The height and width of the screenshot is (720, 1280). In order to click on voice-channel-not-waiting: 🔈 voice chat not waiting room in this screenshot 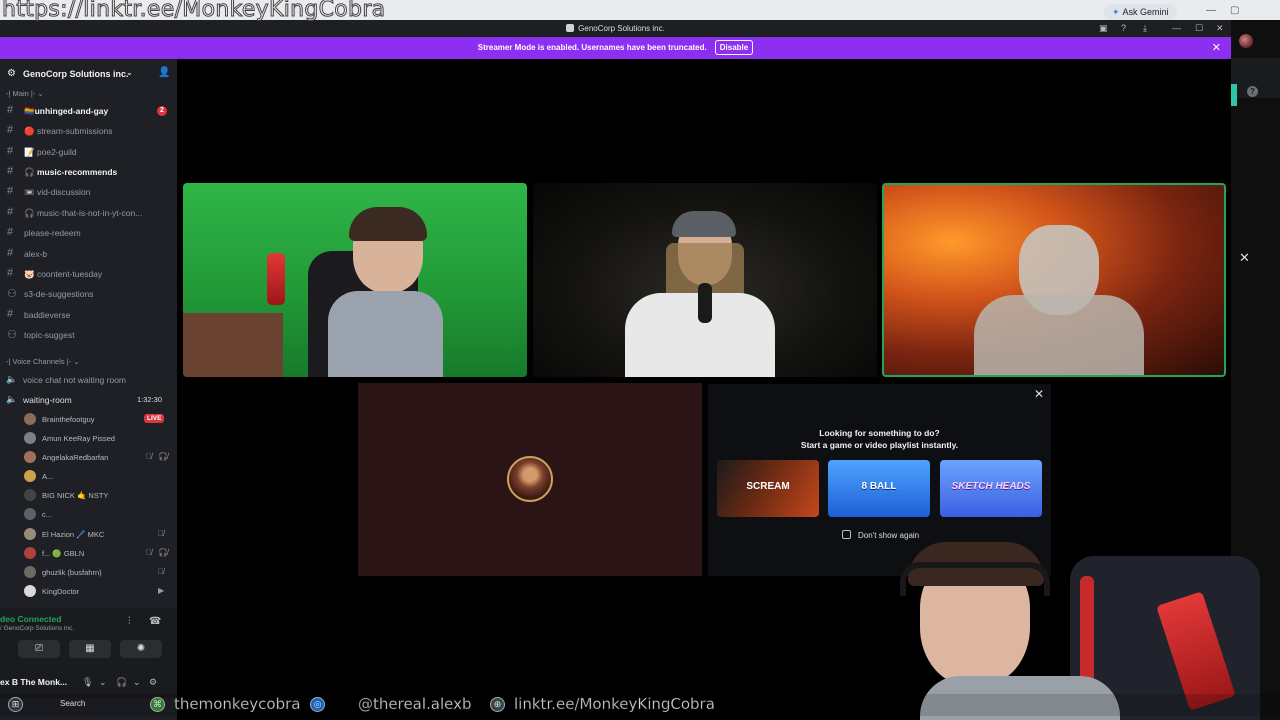, I will do `click(88, 379)`.